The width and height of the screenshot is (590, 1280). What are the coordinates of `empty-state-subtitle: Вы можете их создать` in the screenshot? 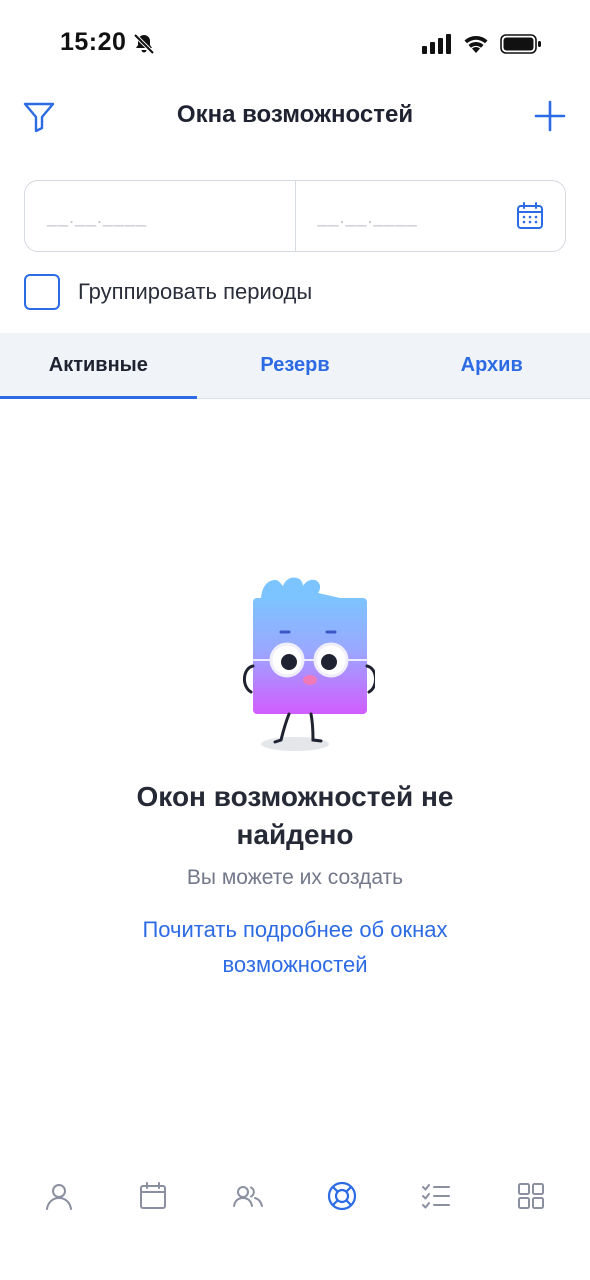 It's located at (295, 877).